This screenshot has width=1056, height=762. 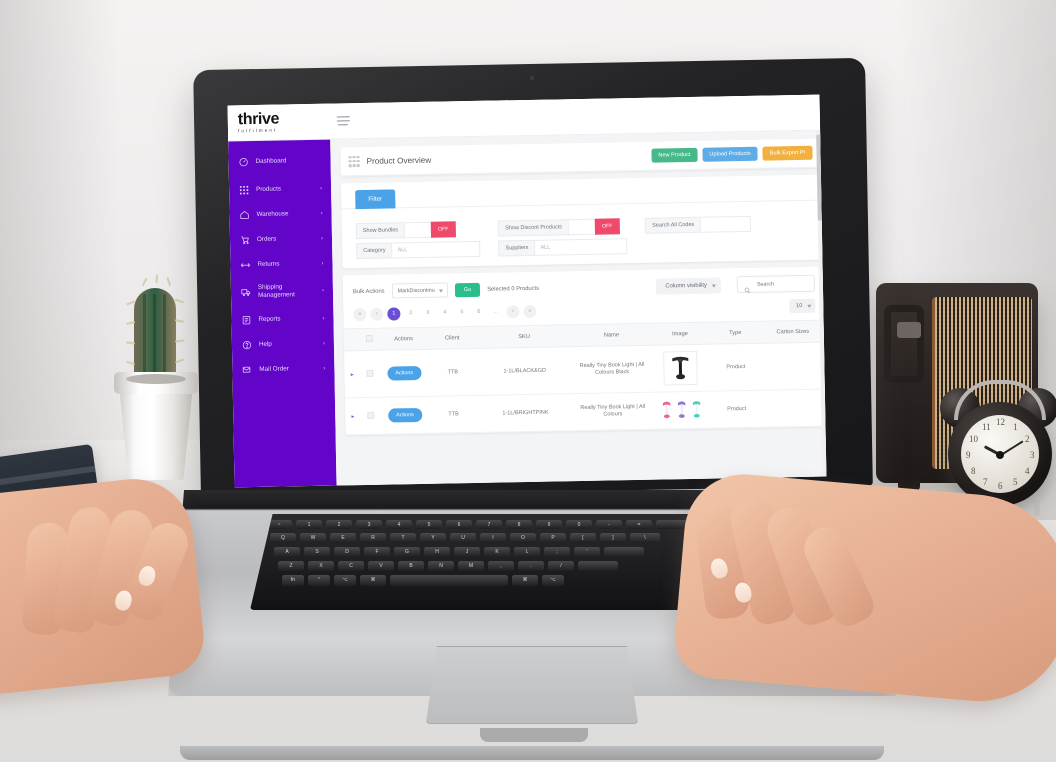 I want to click on show-discont-products-field: Show Discont Products OFF, so click(x=562, y=227).